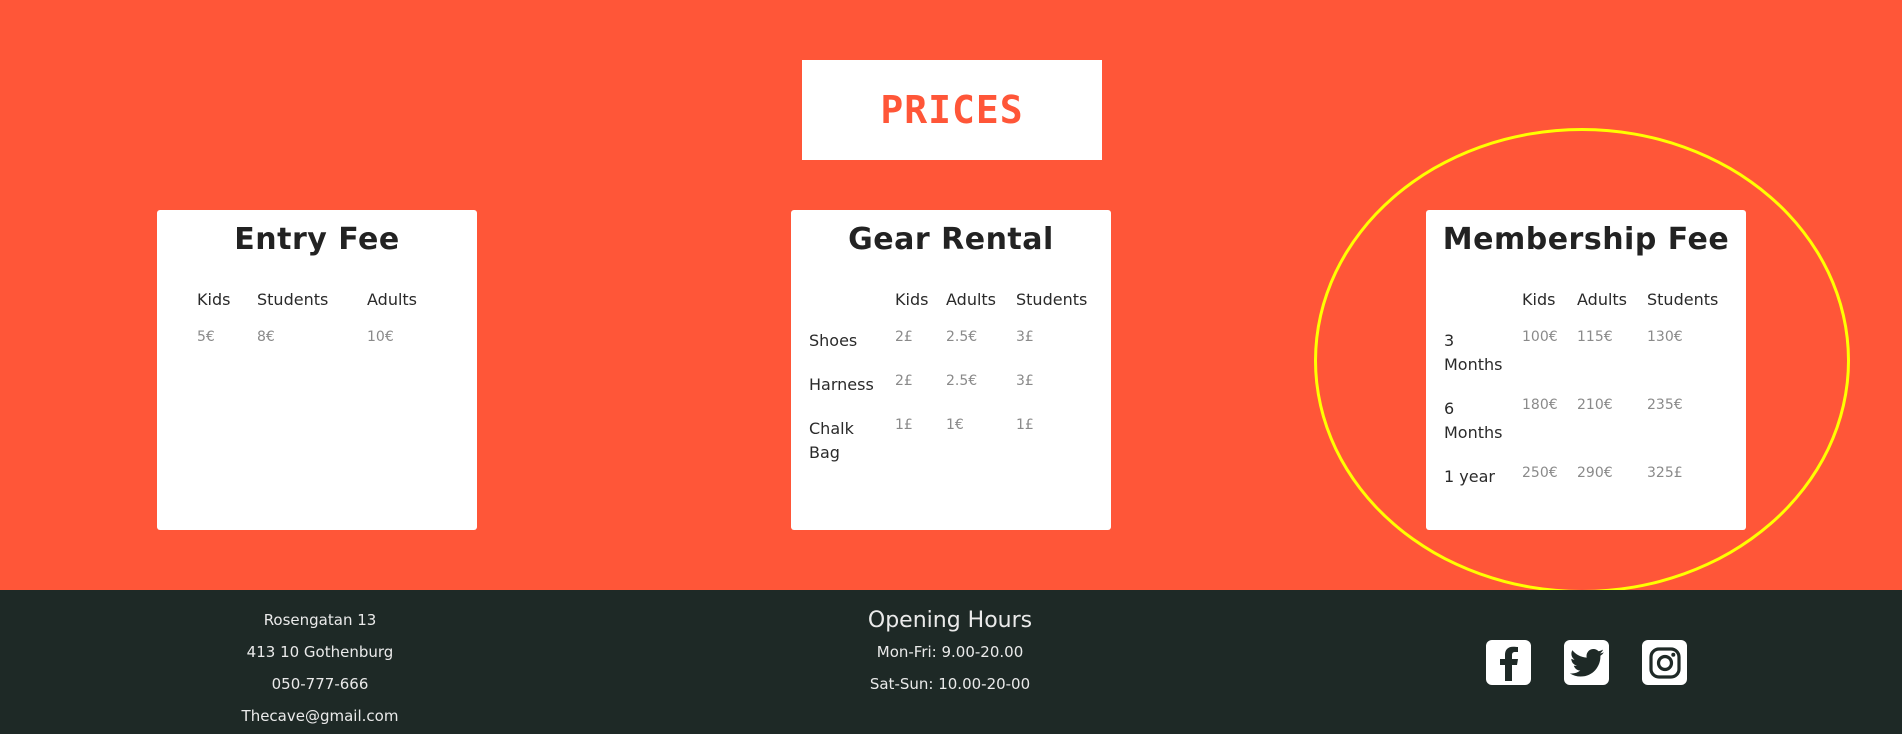 The width and height of the screenshot is (1902, 734). What do you see at coordinates (320, 620) in the screenshot?
I see `address-street: Rosengatan 13` at bounding box center [320, 620].